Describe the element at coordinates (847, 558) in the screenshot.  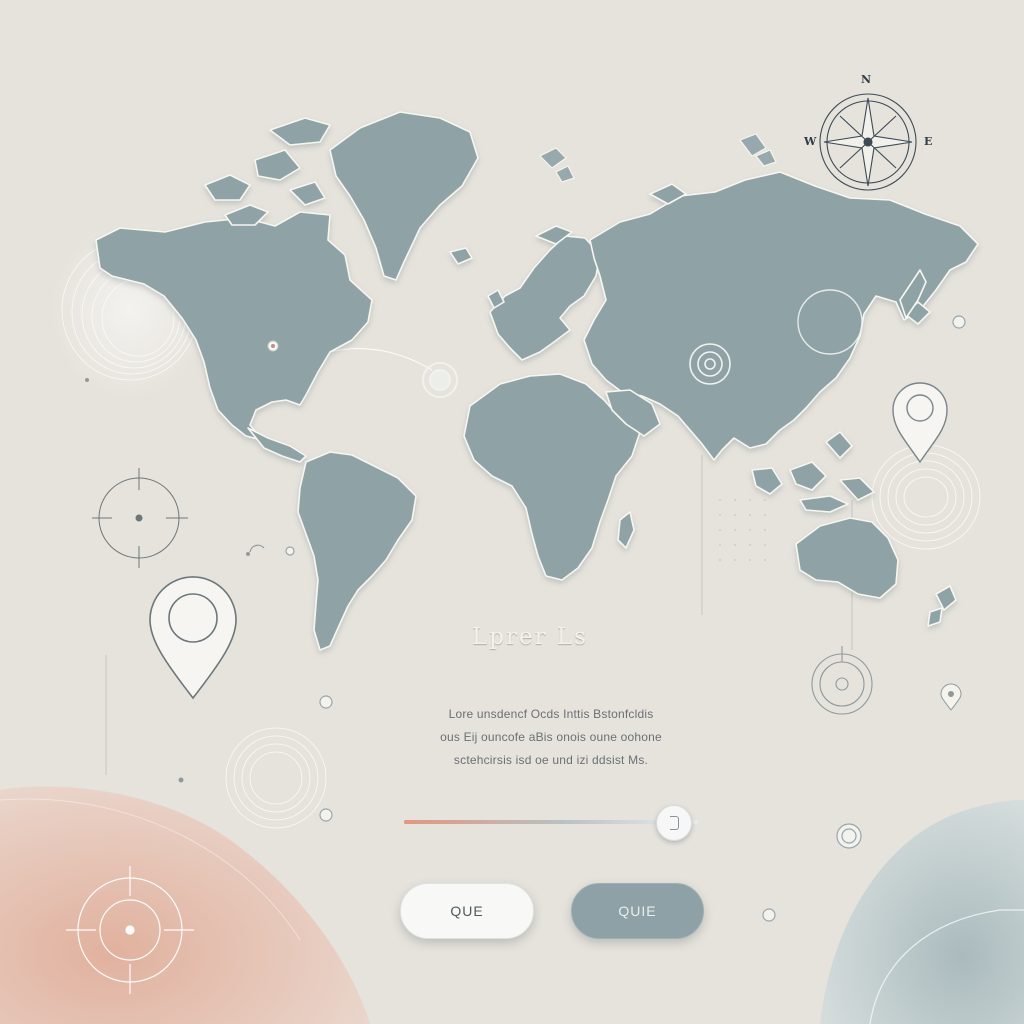
I see `continent-australia` at that location.